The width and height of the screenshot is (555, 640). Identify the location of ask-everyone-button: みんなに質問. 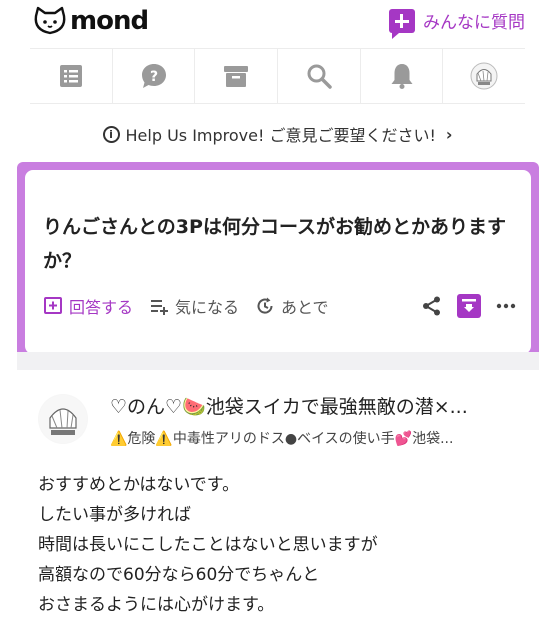
(457, 23).